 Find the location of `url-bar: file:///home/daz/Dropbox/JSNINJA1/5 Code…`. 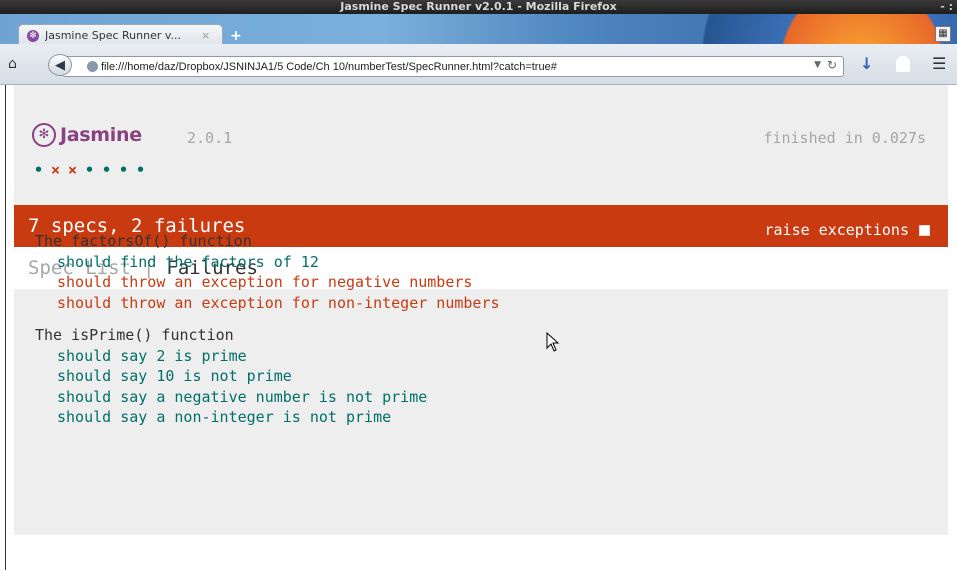

url-bar: file:///home/daz/Dropbox/JSNINJA1/5 Code… is located at coordinates (453, 66).